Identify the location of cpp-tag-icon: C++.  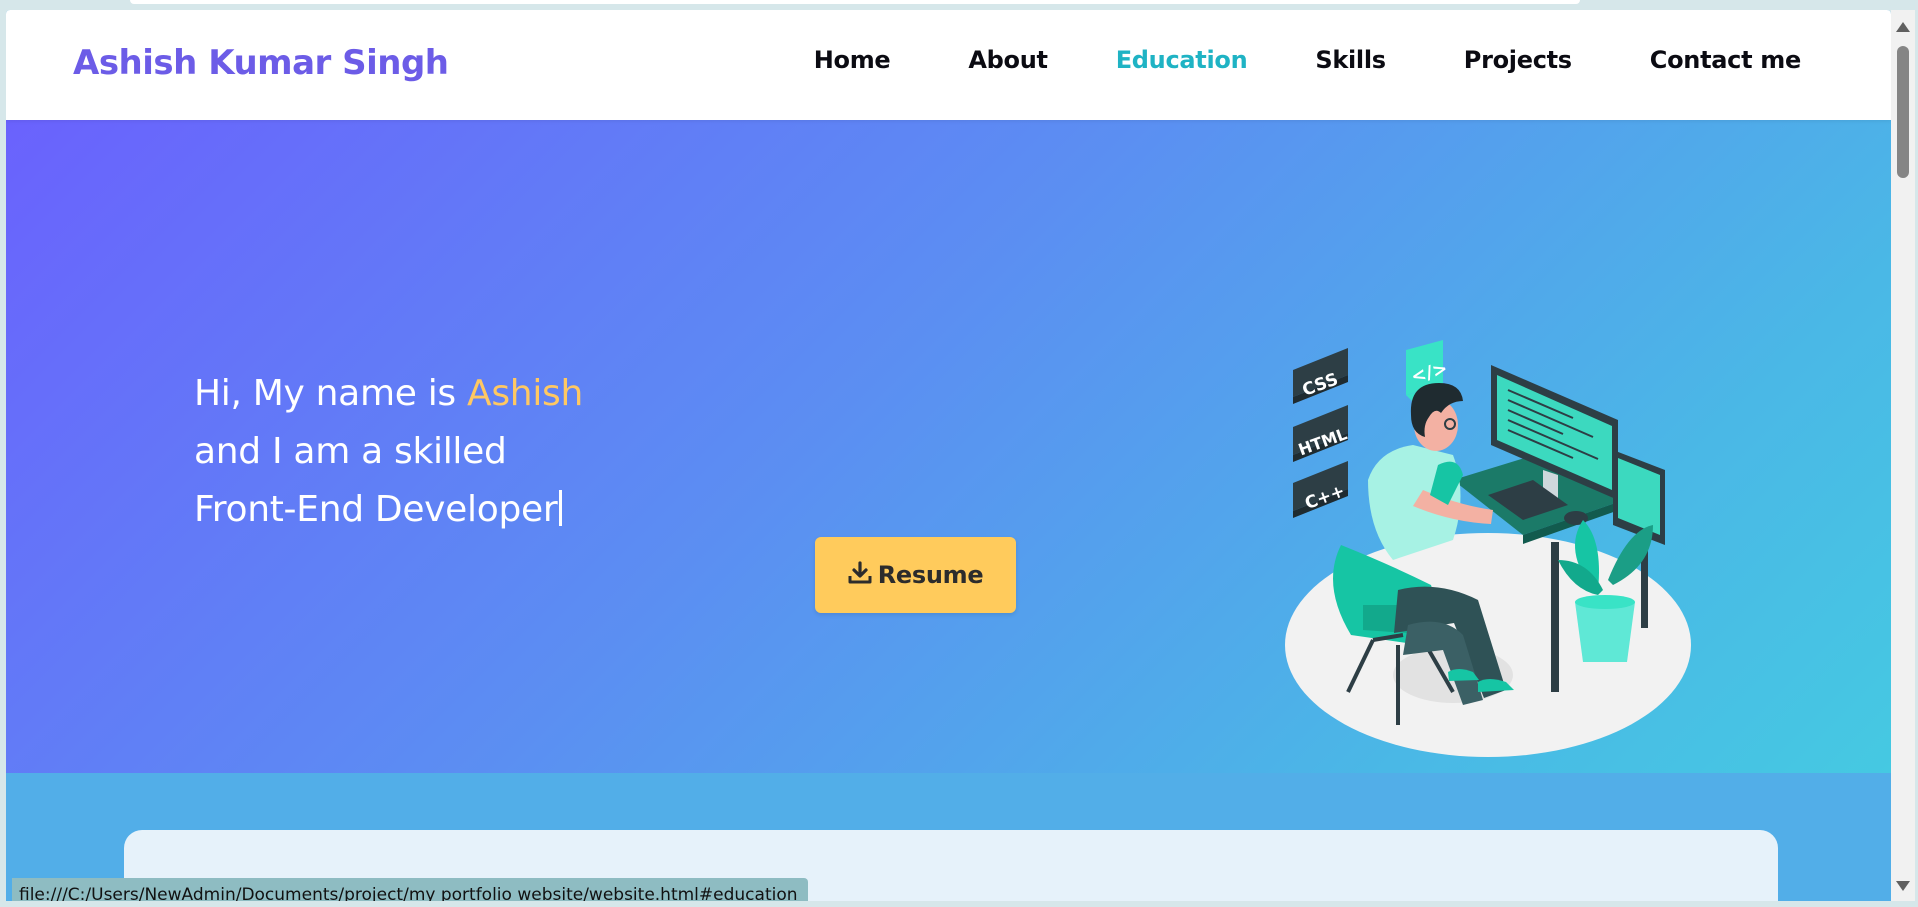
(1320, 489).